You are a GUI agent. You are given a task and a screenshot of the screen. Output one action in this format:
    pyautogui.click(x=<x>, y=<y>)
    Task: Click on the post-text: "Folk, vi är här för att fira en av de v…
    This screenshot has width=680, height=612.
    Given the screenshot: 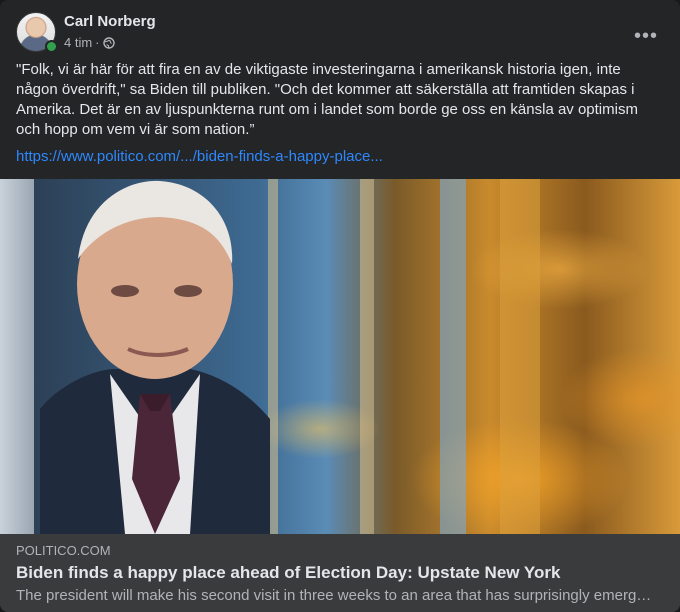 What is the action you would take?
    pyautogui.click(x=327, y=99)
    